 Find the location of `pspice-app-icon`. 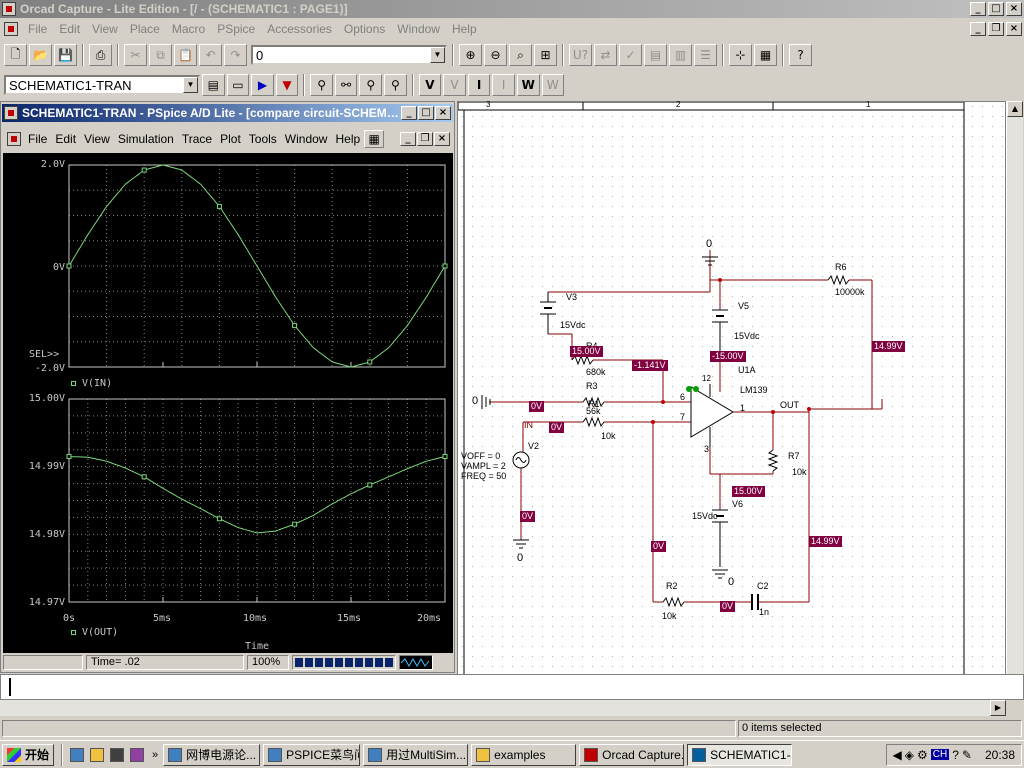

pspice-app-icon is located at coordinates (11, 113).